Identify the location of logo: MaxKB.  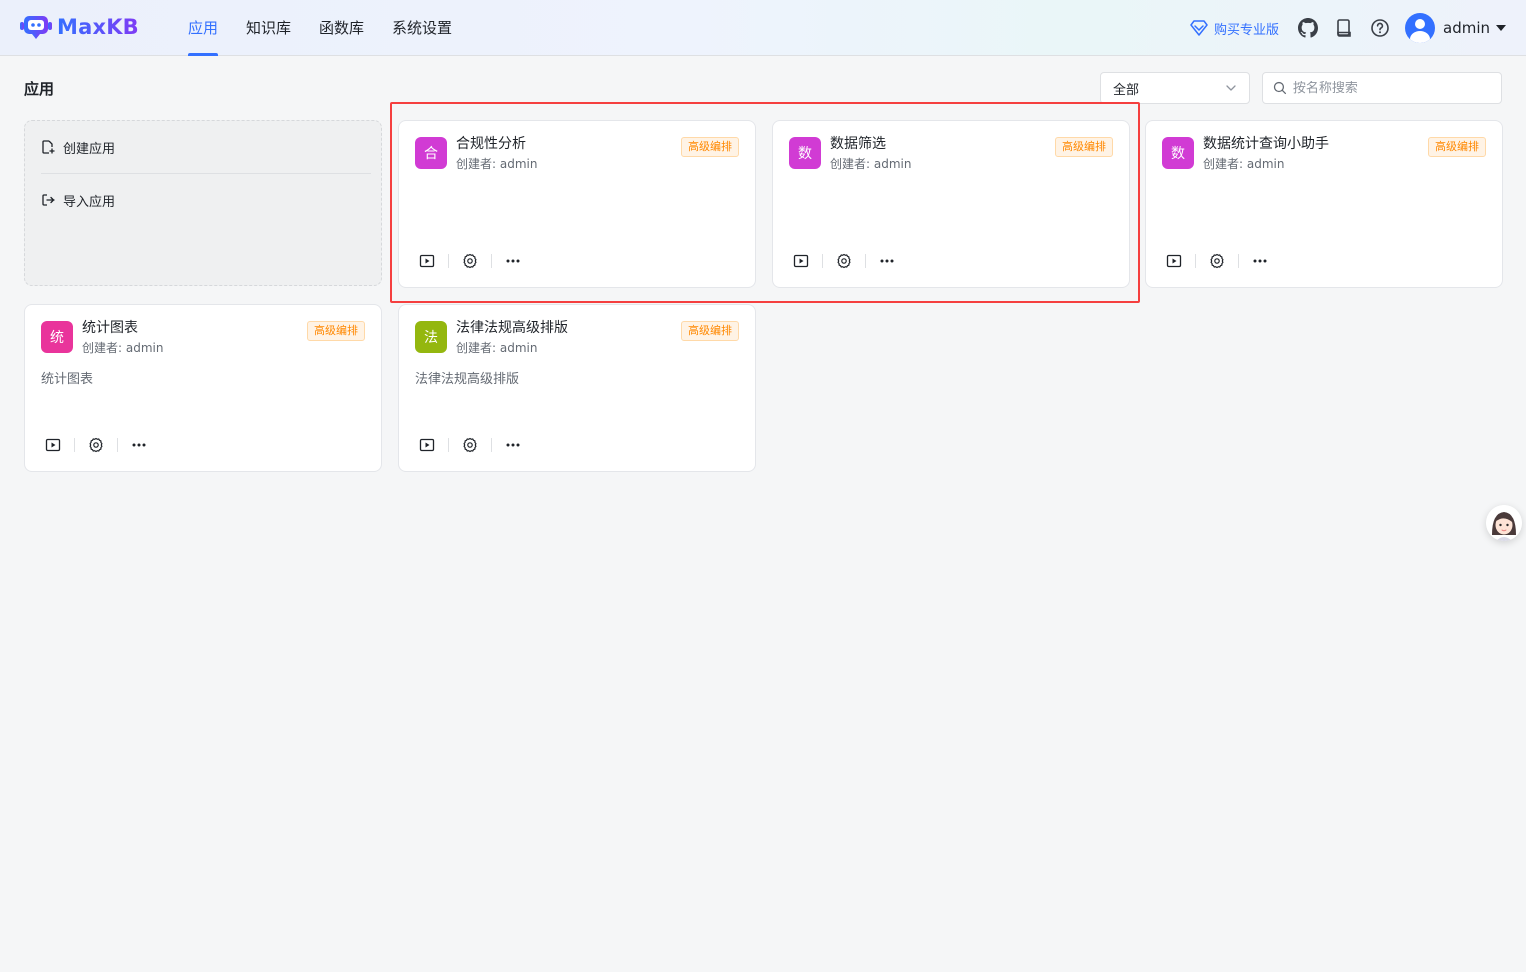
(79, 27).